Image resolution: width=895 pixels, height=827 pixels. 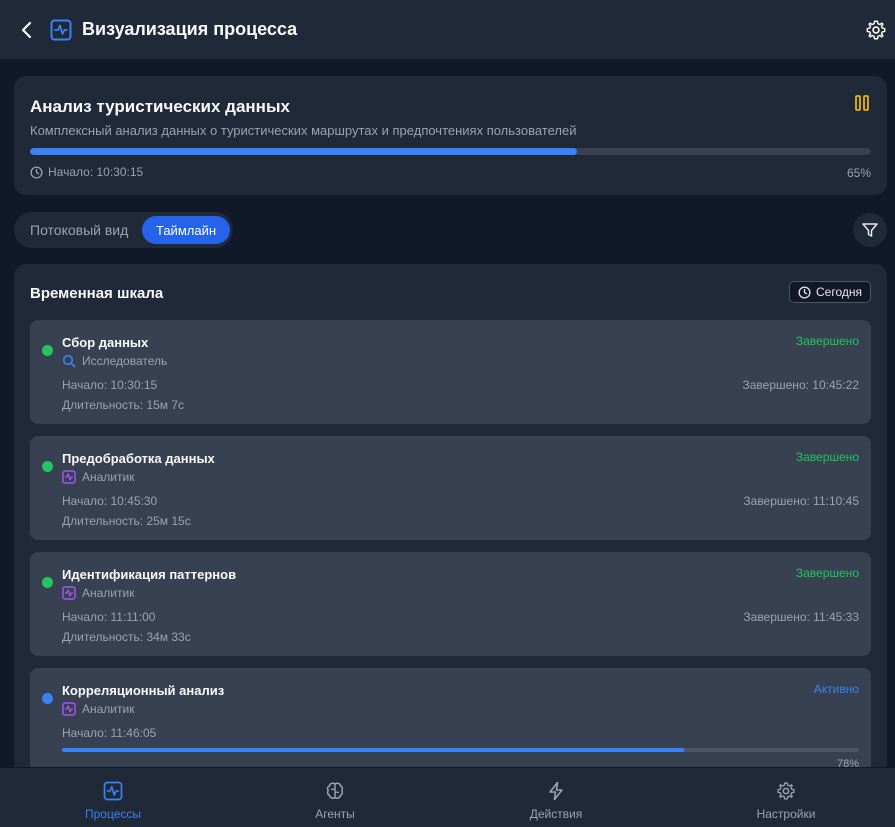 What do you see at coordinates (303, 151) in the screenshot?
I see `process-progress-fill` at bounding box center [303, 151].